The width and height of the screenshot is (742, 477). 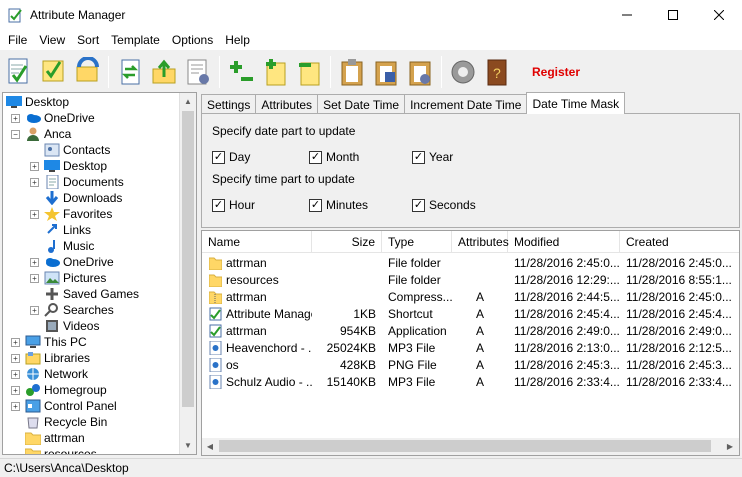 What do you see at coordinates (83, 198) in the screenshot?
I see `tree-item-downloads: Downloads` at bounding box center [83, 198].